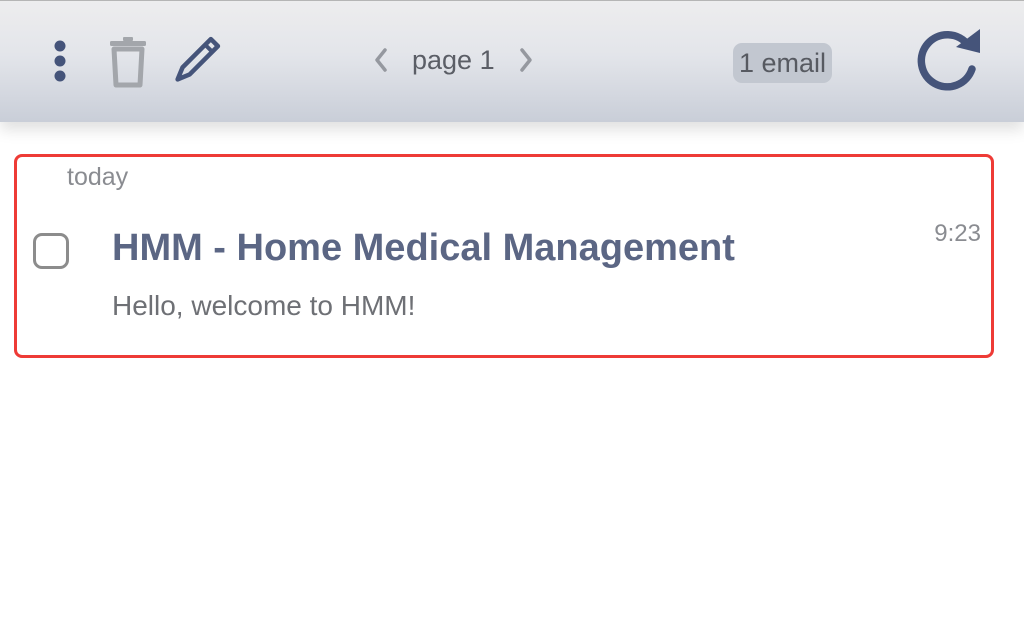  Describe the element at coordinates (51, 251) in the screenshot. I see `email-select-checkbox` at that location.